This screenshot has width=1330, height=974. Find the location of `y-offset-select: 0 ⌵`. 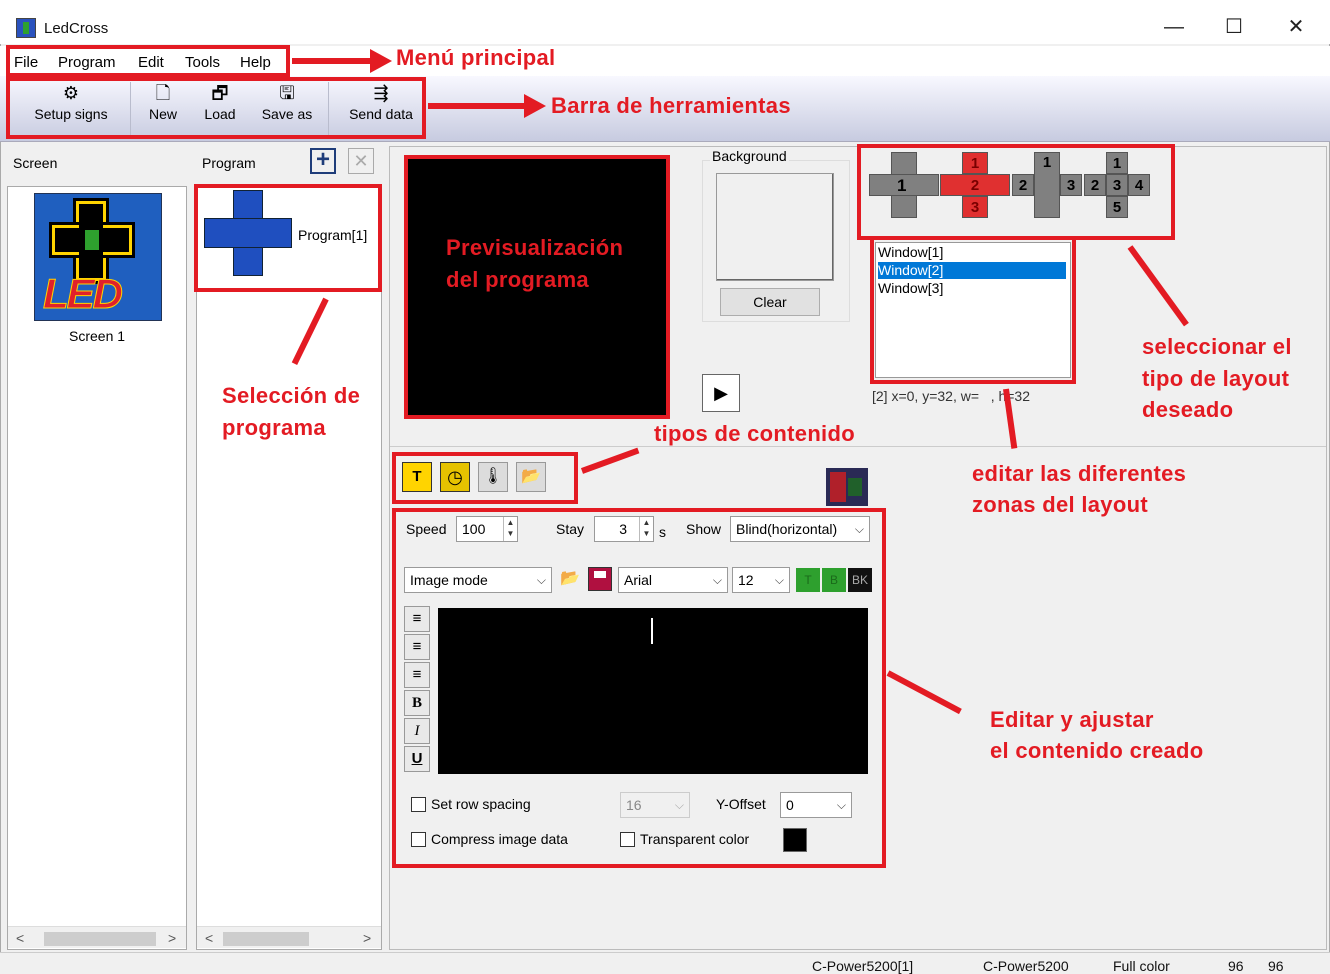

y-offset-select: 0 ⌵ is located at coordinates (816, 805).